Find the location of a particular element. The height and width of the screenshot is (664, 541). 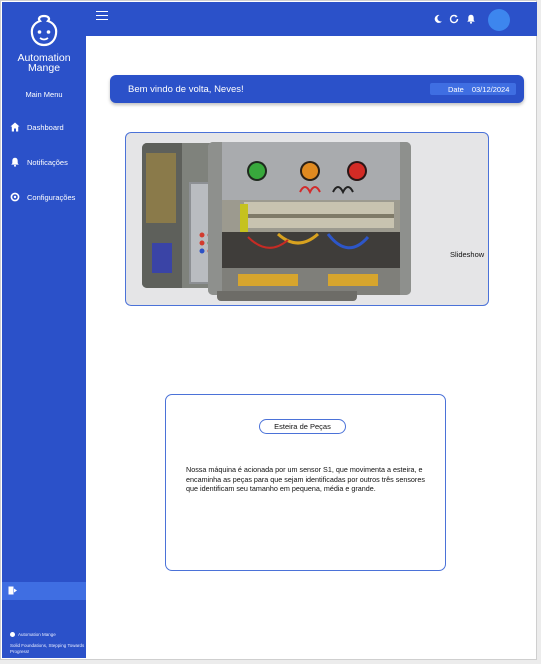

date-value: 03/12/2024 is located at coordinates (490, 89).